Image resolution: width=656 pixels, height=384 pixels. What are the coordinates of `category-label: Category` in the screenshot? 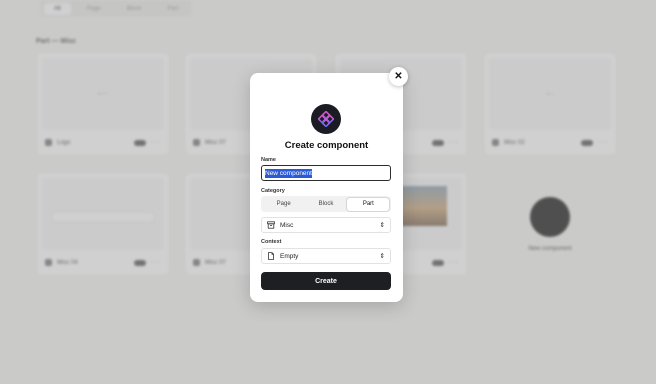 It's located at (273, 191).